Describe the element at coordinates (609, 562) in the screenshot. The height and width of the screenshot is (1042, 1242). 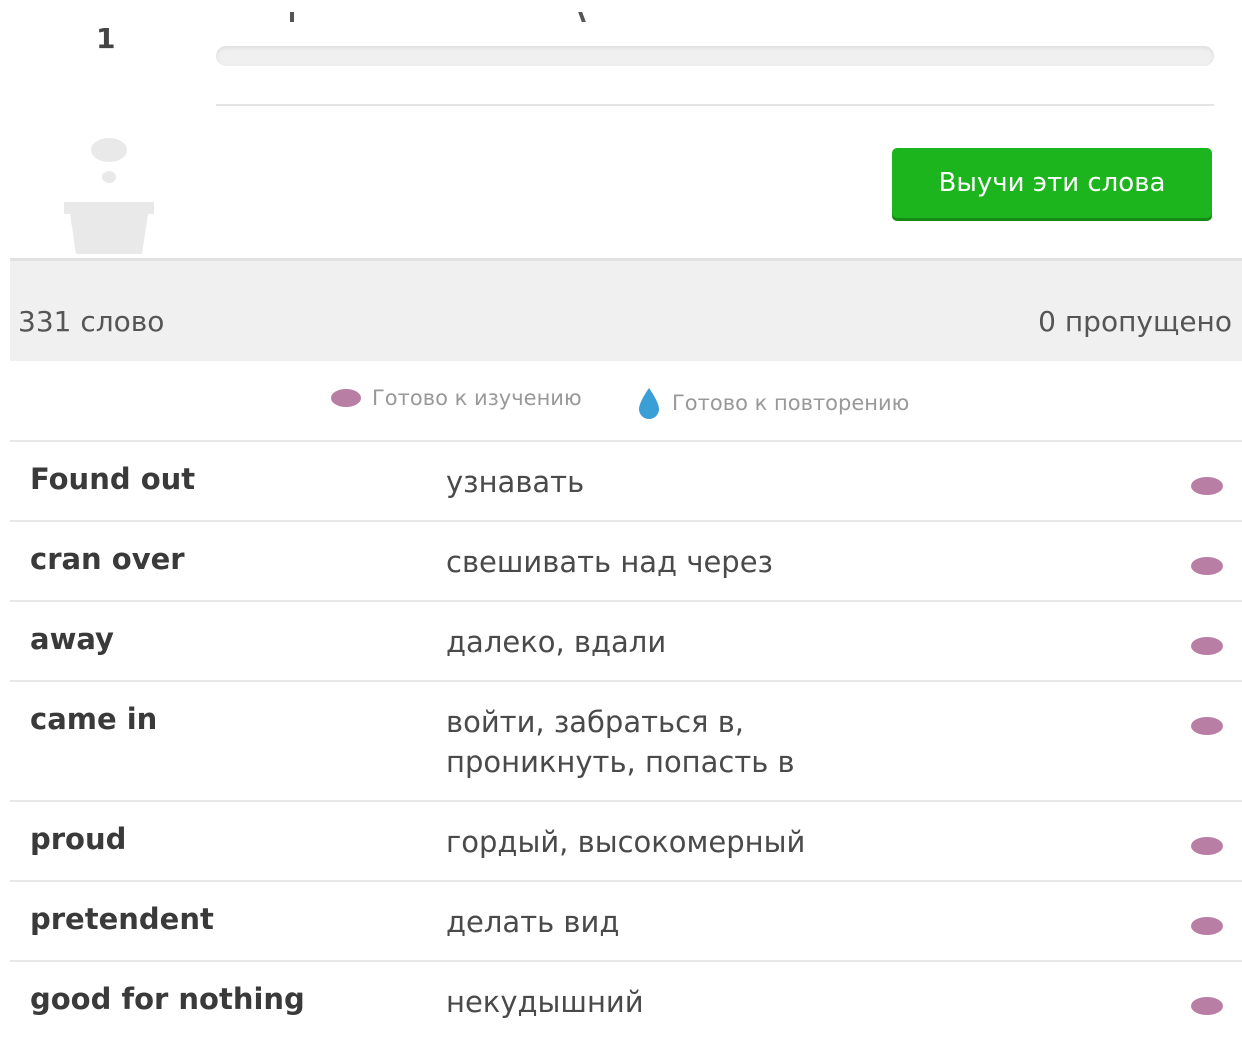
I see `word-definition: свешивать над через` at that location.